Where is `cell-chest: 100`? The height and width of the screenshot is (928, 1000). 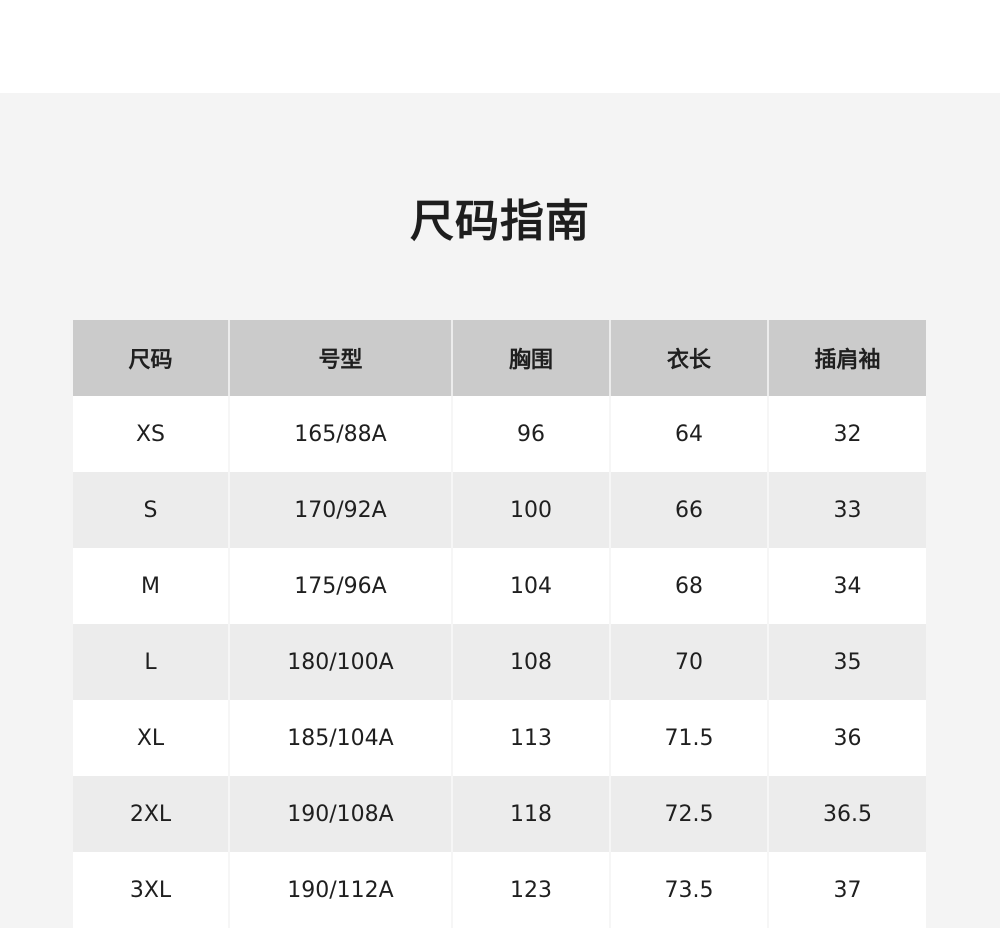
cell-chest: 100 is located at coordinates (530, 510).